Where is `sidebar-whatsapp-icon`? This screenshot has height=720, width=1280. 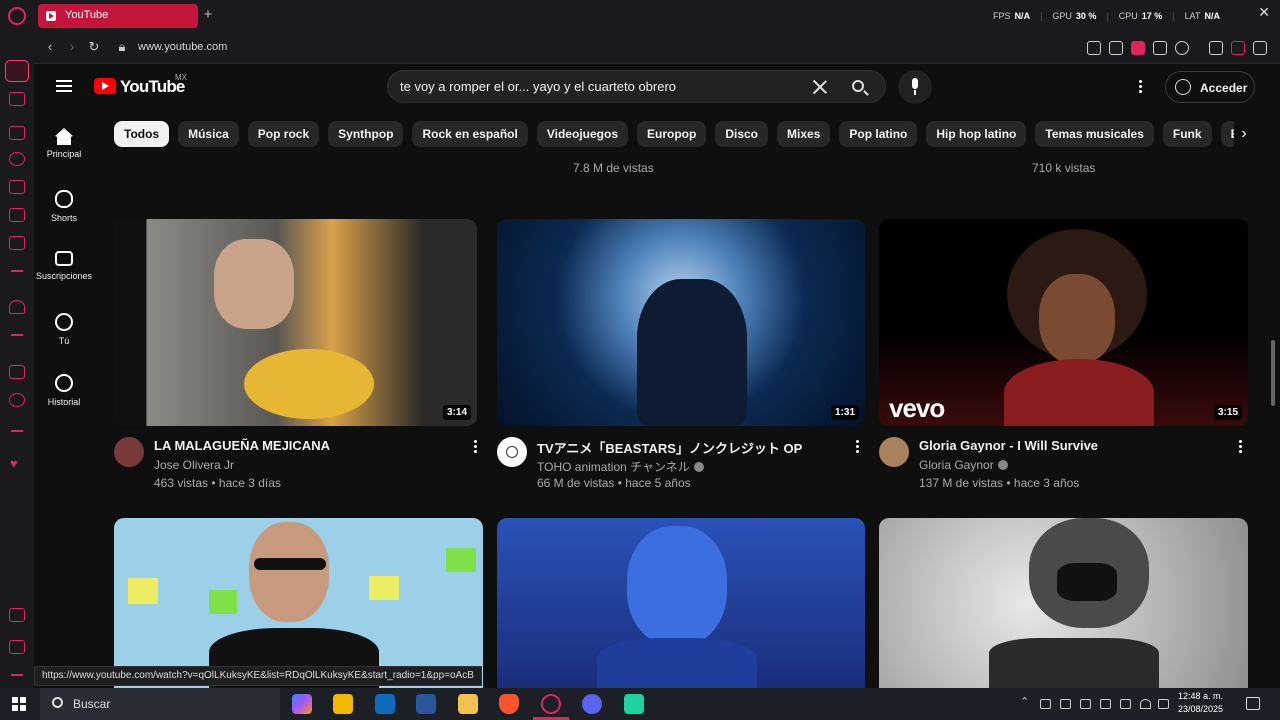
sidebar-whatsapp-icon is located at coordinates (17, 400).